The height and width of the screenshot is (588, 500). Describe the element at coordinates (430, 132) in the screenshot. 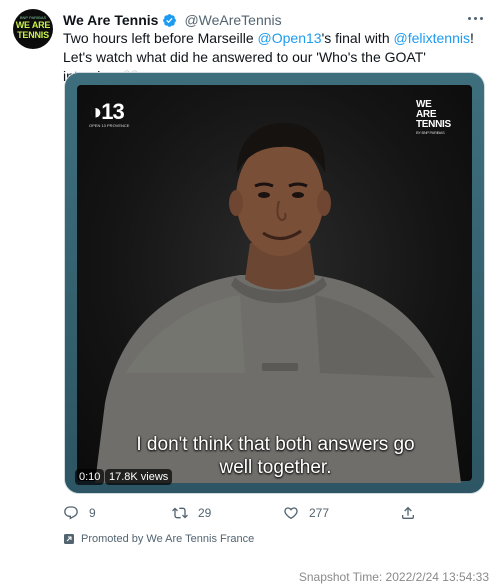

I see `watermark-sub: BY BNP PARIBAS` at that location.